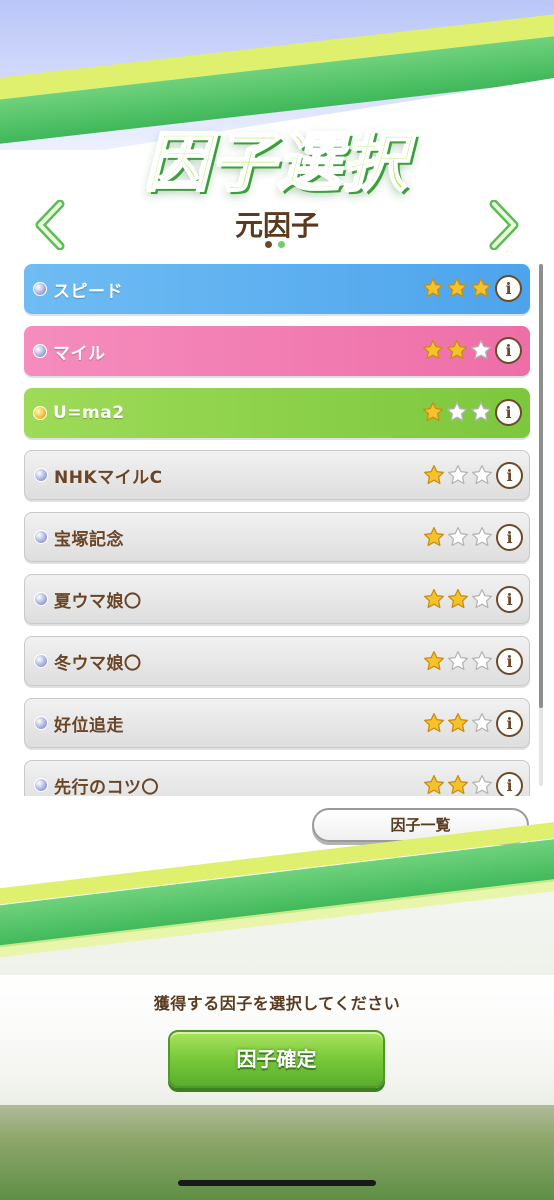  I want to click on factor-row: 夏ウマ娘〇 i, so click(277, 599).